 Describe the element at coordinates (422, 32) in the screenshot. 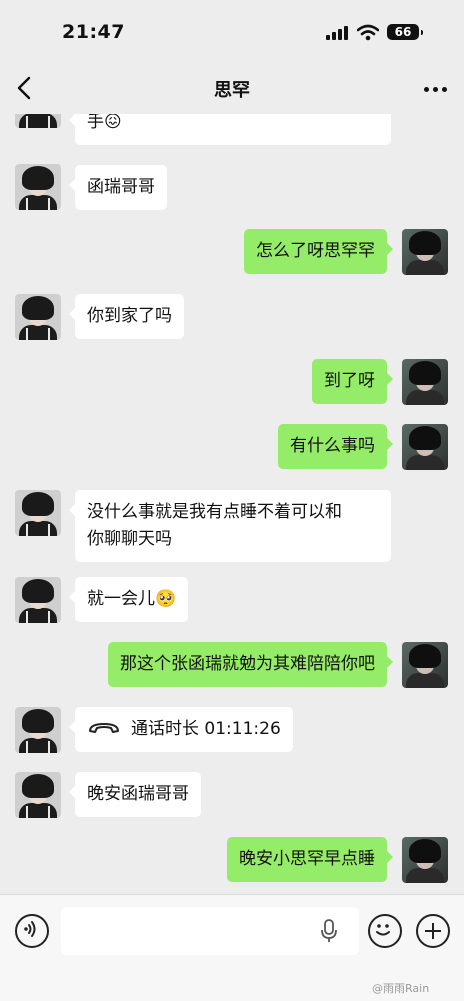

I see `battery-tip` at that location.